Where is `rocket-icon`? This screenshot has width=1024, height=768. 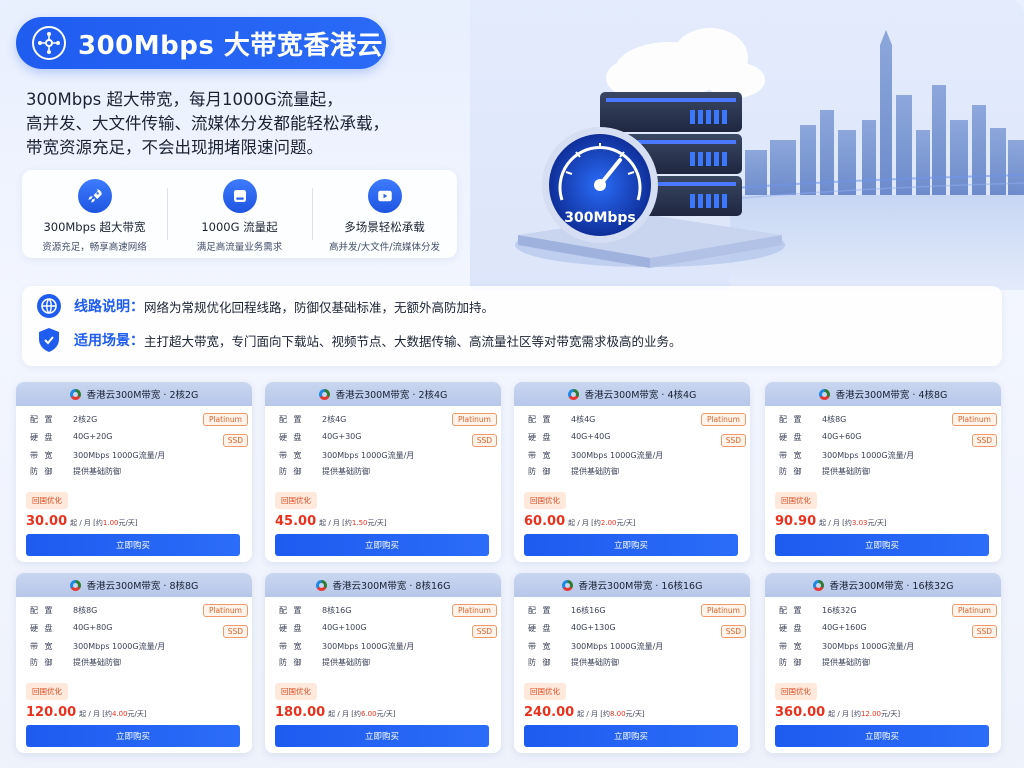
rocket-icon is located at coordinates (94, 196).